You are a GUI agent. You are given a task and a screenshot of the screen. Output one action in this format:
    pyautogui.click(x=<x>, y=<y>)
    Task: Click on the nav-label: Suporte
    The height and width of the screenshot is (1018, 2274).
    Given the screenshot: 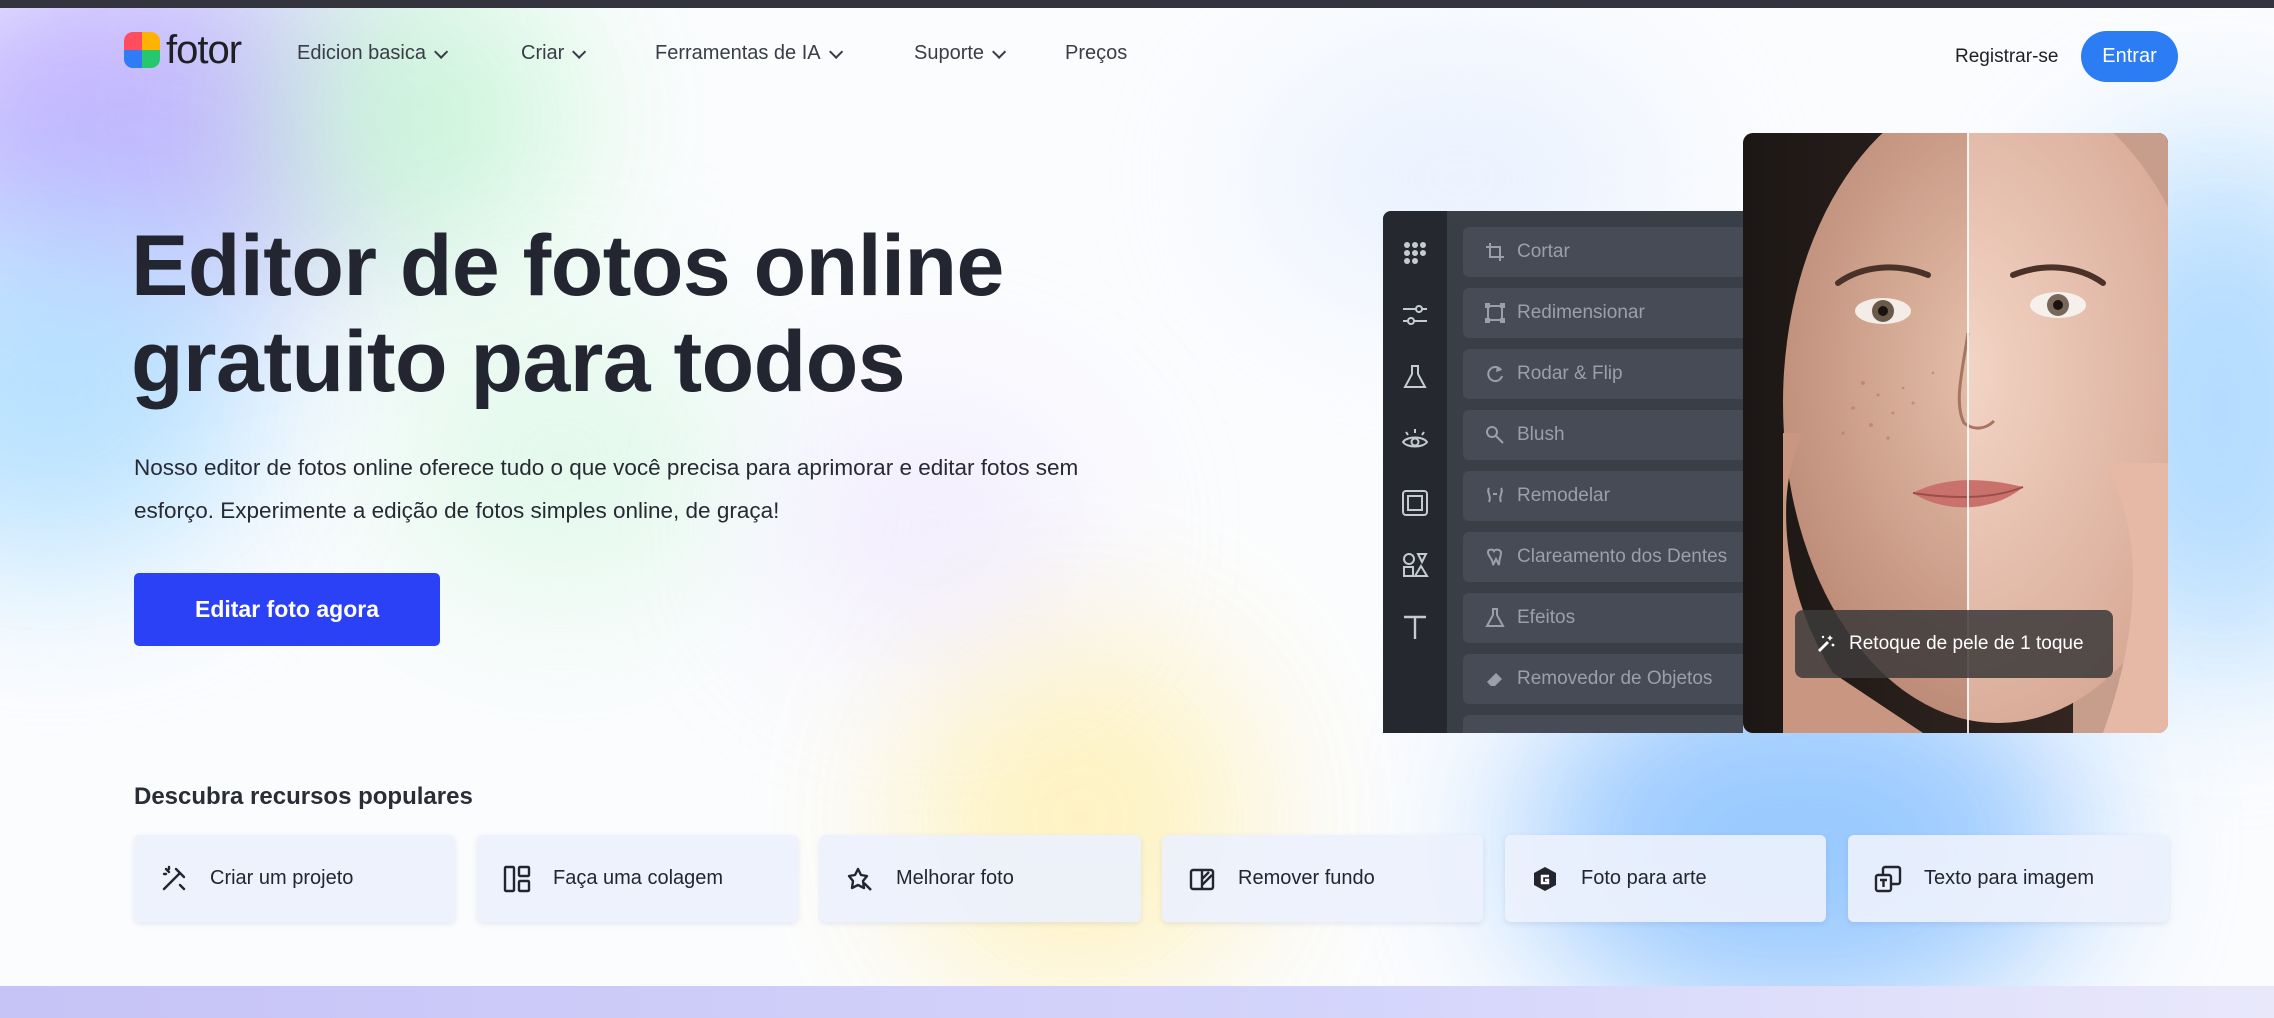 What is the action you would take?
    pyautogui.click(x=949, y=53)
    